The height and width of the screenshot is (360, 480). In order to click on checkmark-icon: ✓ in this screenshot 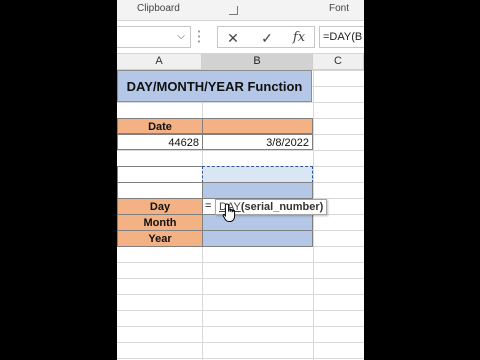, I will do `click(267, 38)`.